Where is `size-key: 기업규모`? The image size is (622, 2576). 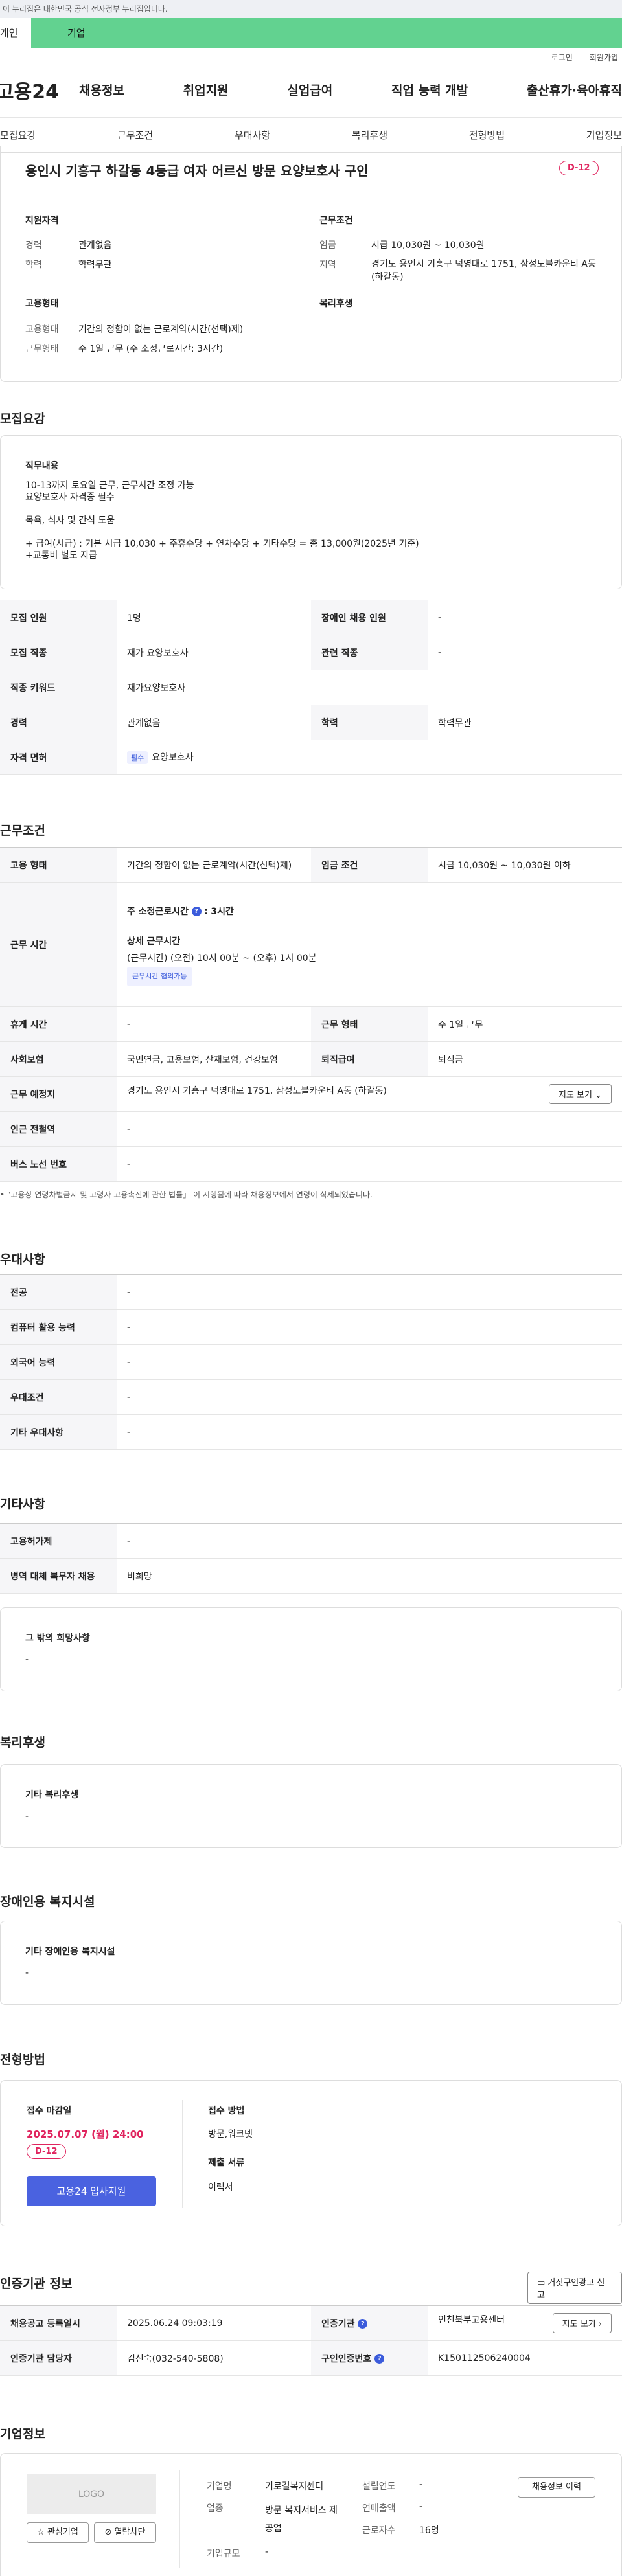 size-key: 기업규모 is located at coordinates (223, 2554).